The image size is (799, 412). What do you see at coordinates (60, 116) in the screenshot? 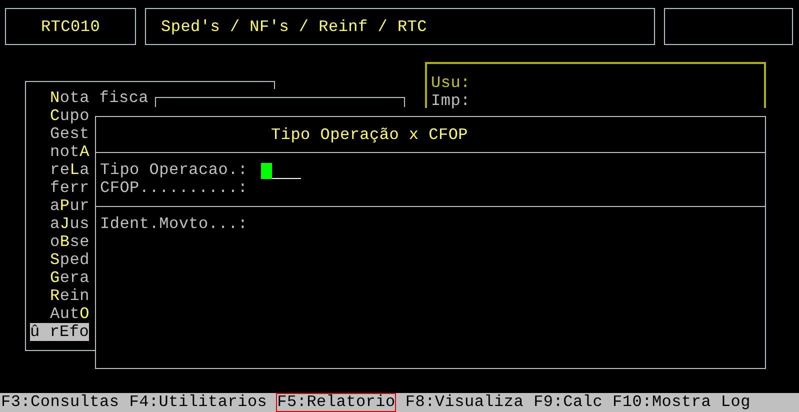
I see `menu-item: Cupo` at bounding box center [60, 116].